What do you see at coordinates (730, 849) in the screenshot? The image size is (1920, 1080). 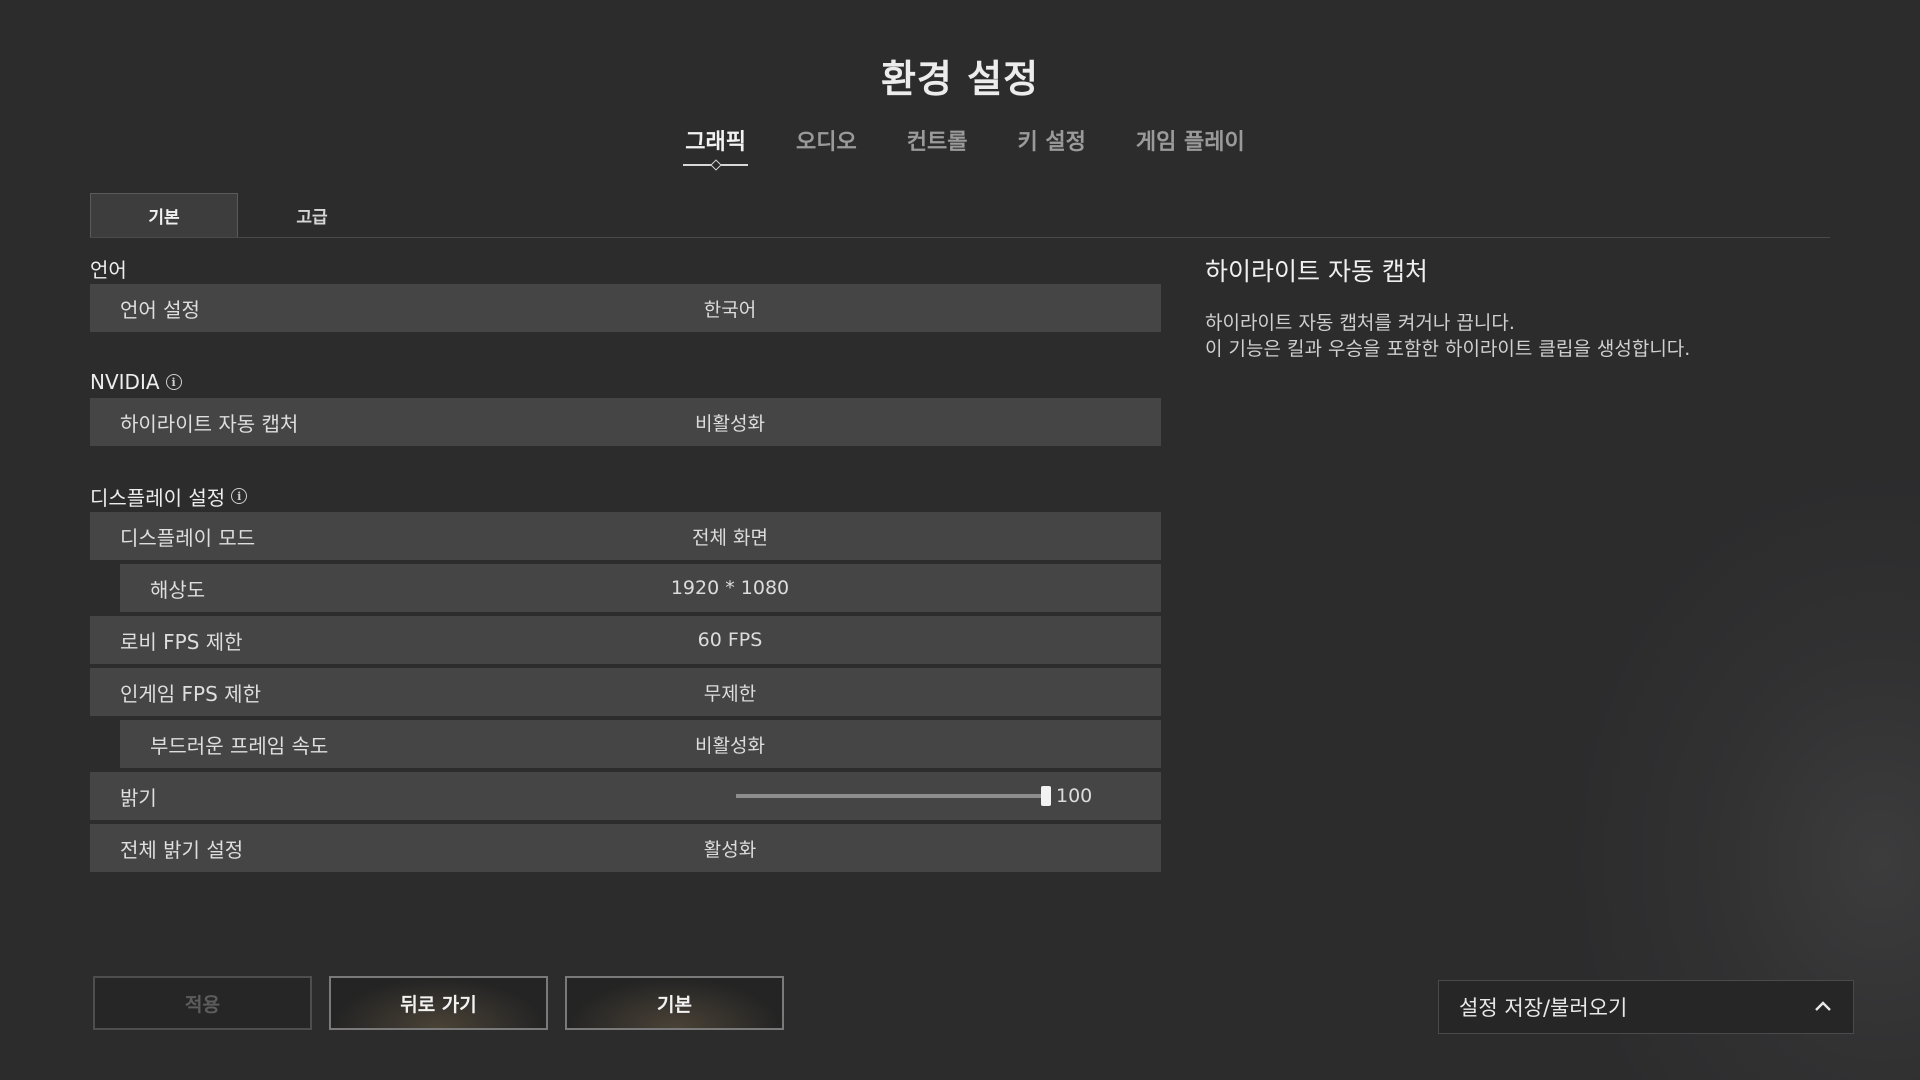 I see `setting-value: 활성화` at bounding box center [730, 849].